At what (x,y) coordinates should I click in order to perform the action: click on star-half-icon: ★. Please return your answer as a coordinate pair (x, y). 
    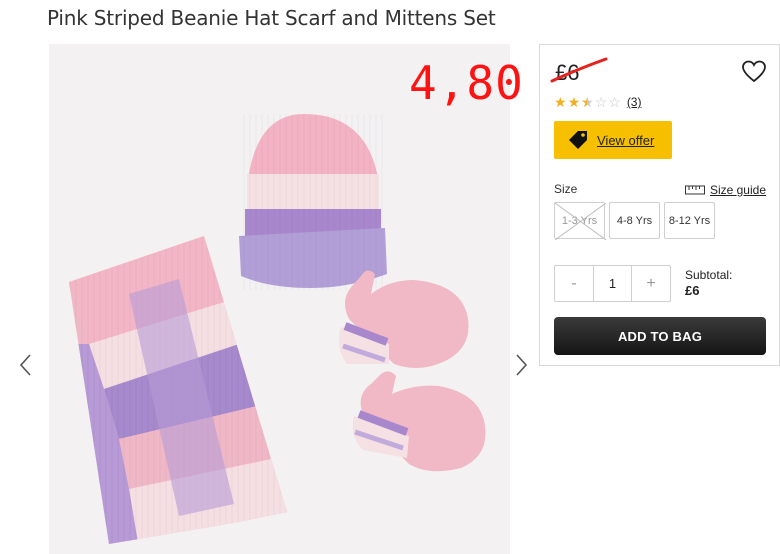
    Looking at the image, I should click on (587, 102).